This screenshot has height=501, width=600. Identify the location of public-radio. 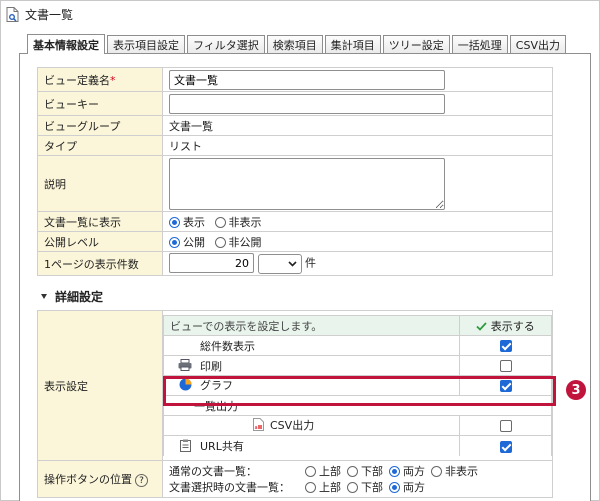
(174, 242).